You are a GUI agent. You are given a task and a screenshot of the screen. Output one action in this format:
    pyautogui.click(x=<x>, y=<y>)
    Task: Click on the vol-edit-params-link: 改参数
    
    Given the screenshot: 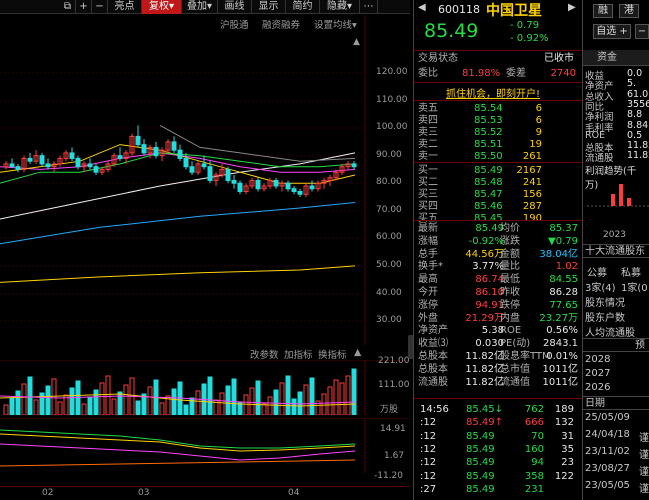 What is the action you would take?
    pyautogui.click(x=264, y=354)
    